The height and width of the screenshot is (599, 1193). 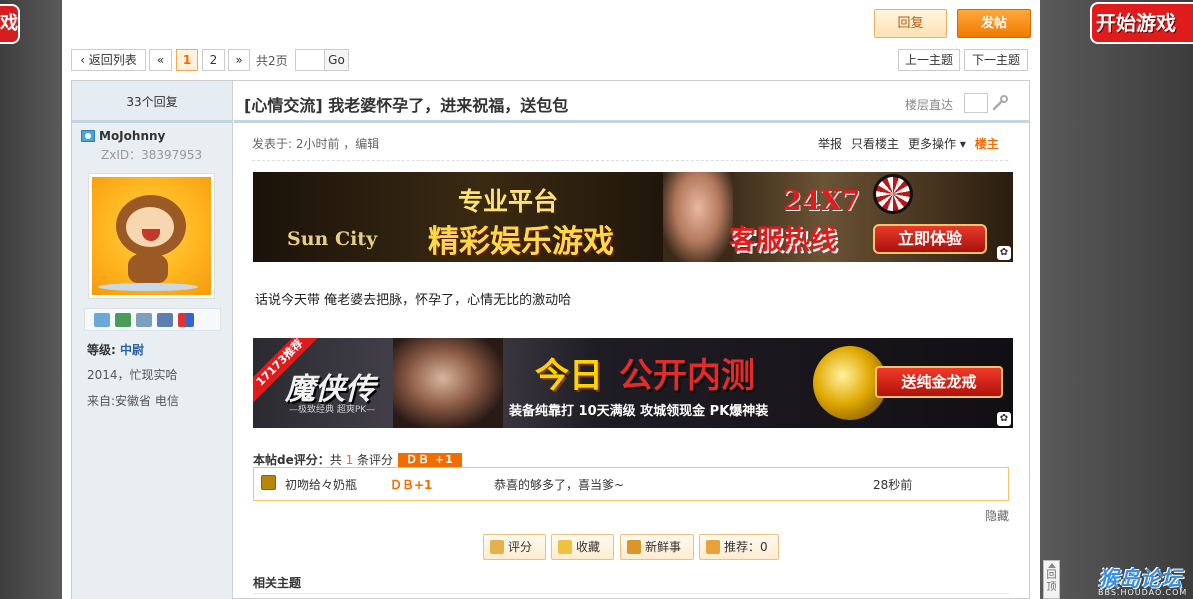 I want to click on ad-headline-1: 今日, so click(x=569, y=376).